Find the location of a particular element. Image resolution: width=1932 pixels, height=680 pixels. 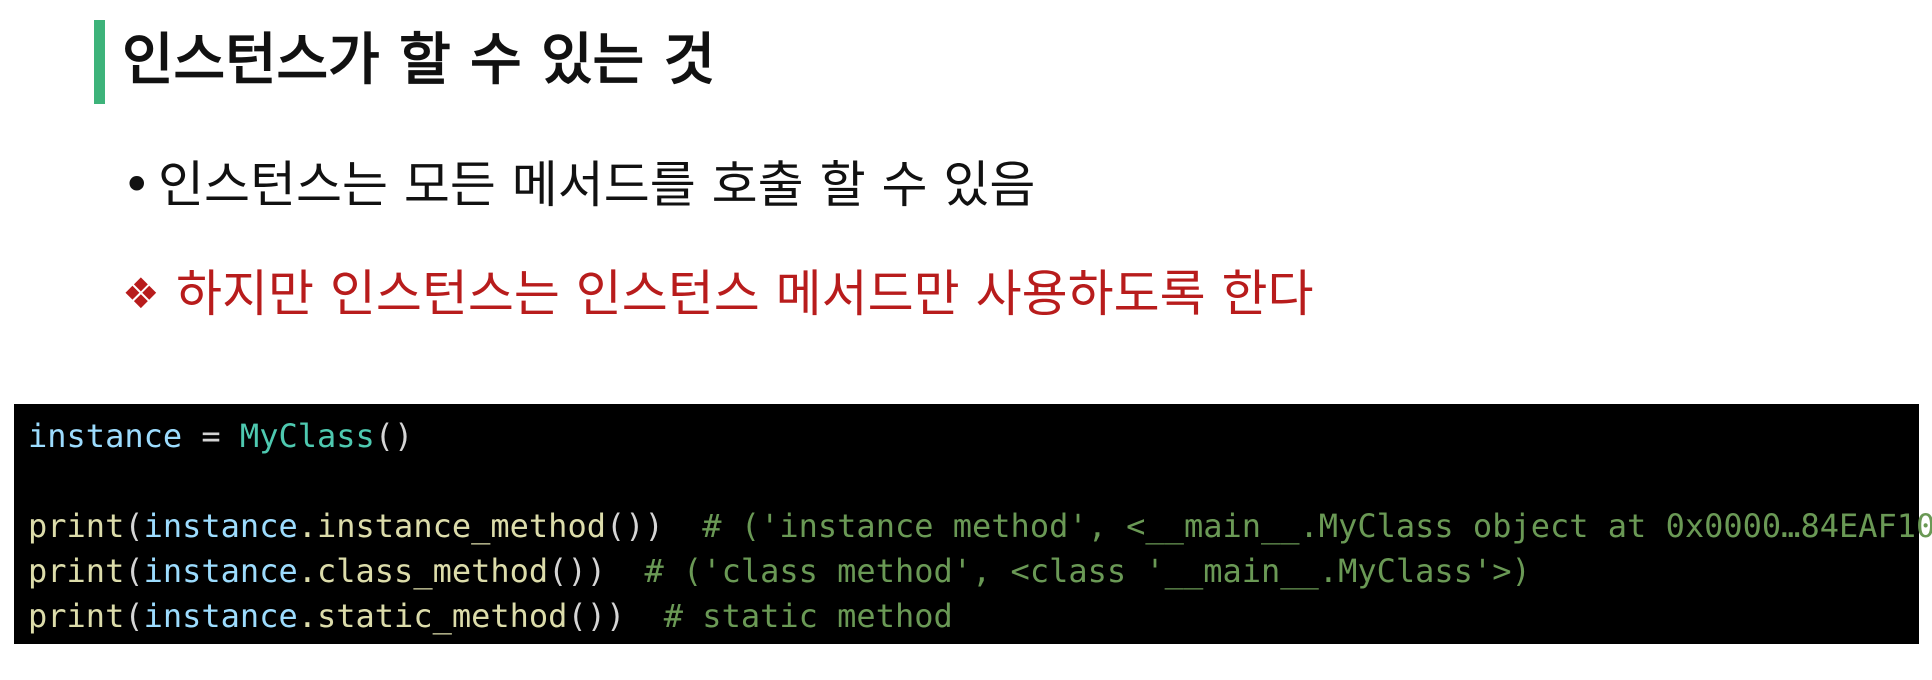

code-method: .instance_method is located at coordinates (451, 526).